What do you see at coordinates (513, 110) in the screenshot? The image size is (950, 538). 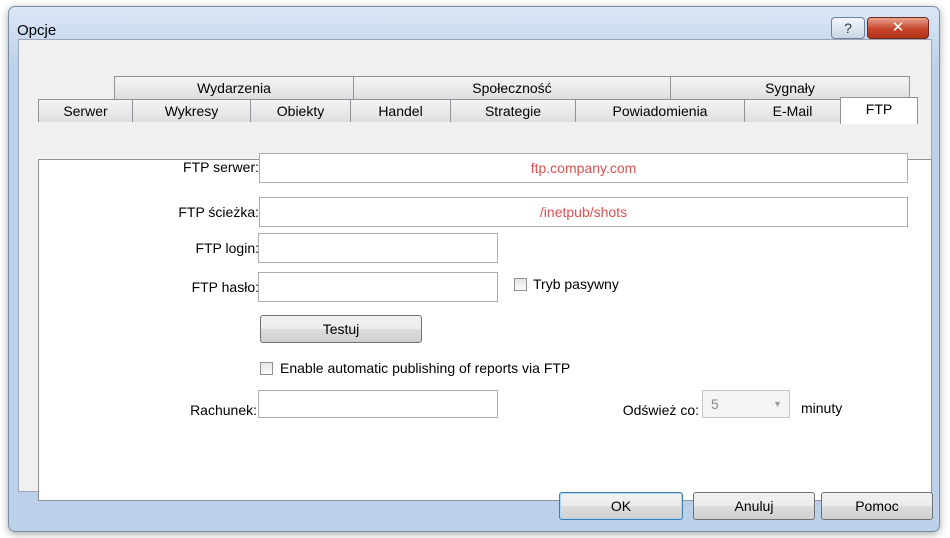 I see `tab-strategie: Strategie` at bounding box center [513, 110].